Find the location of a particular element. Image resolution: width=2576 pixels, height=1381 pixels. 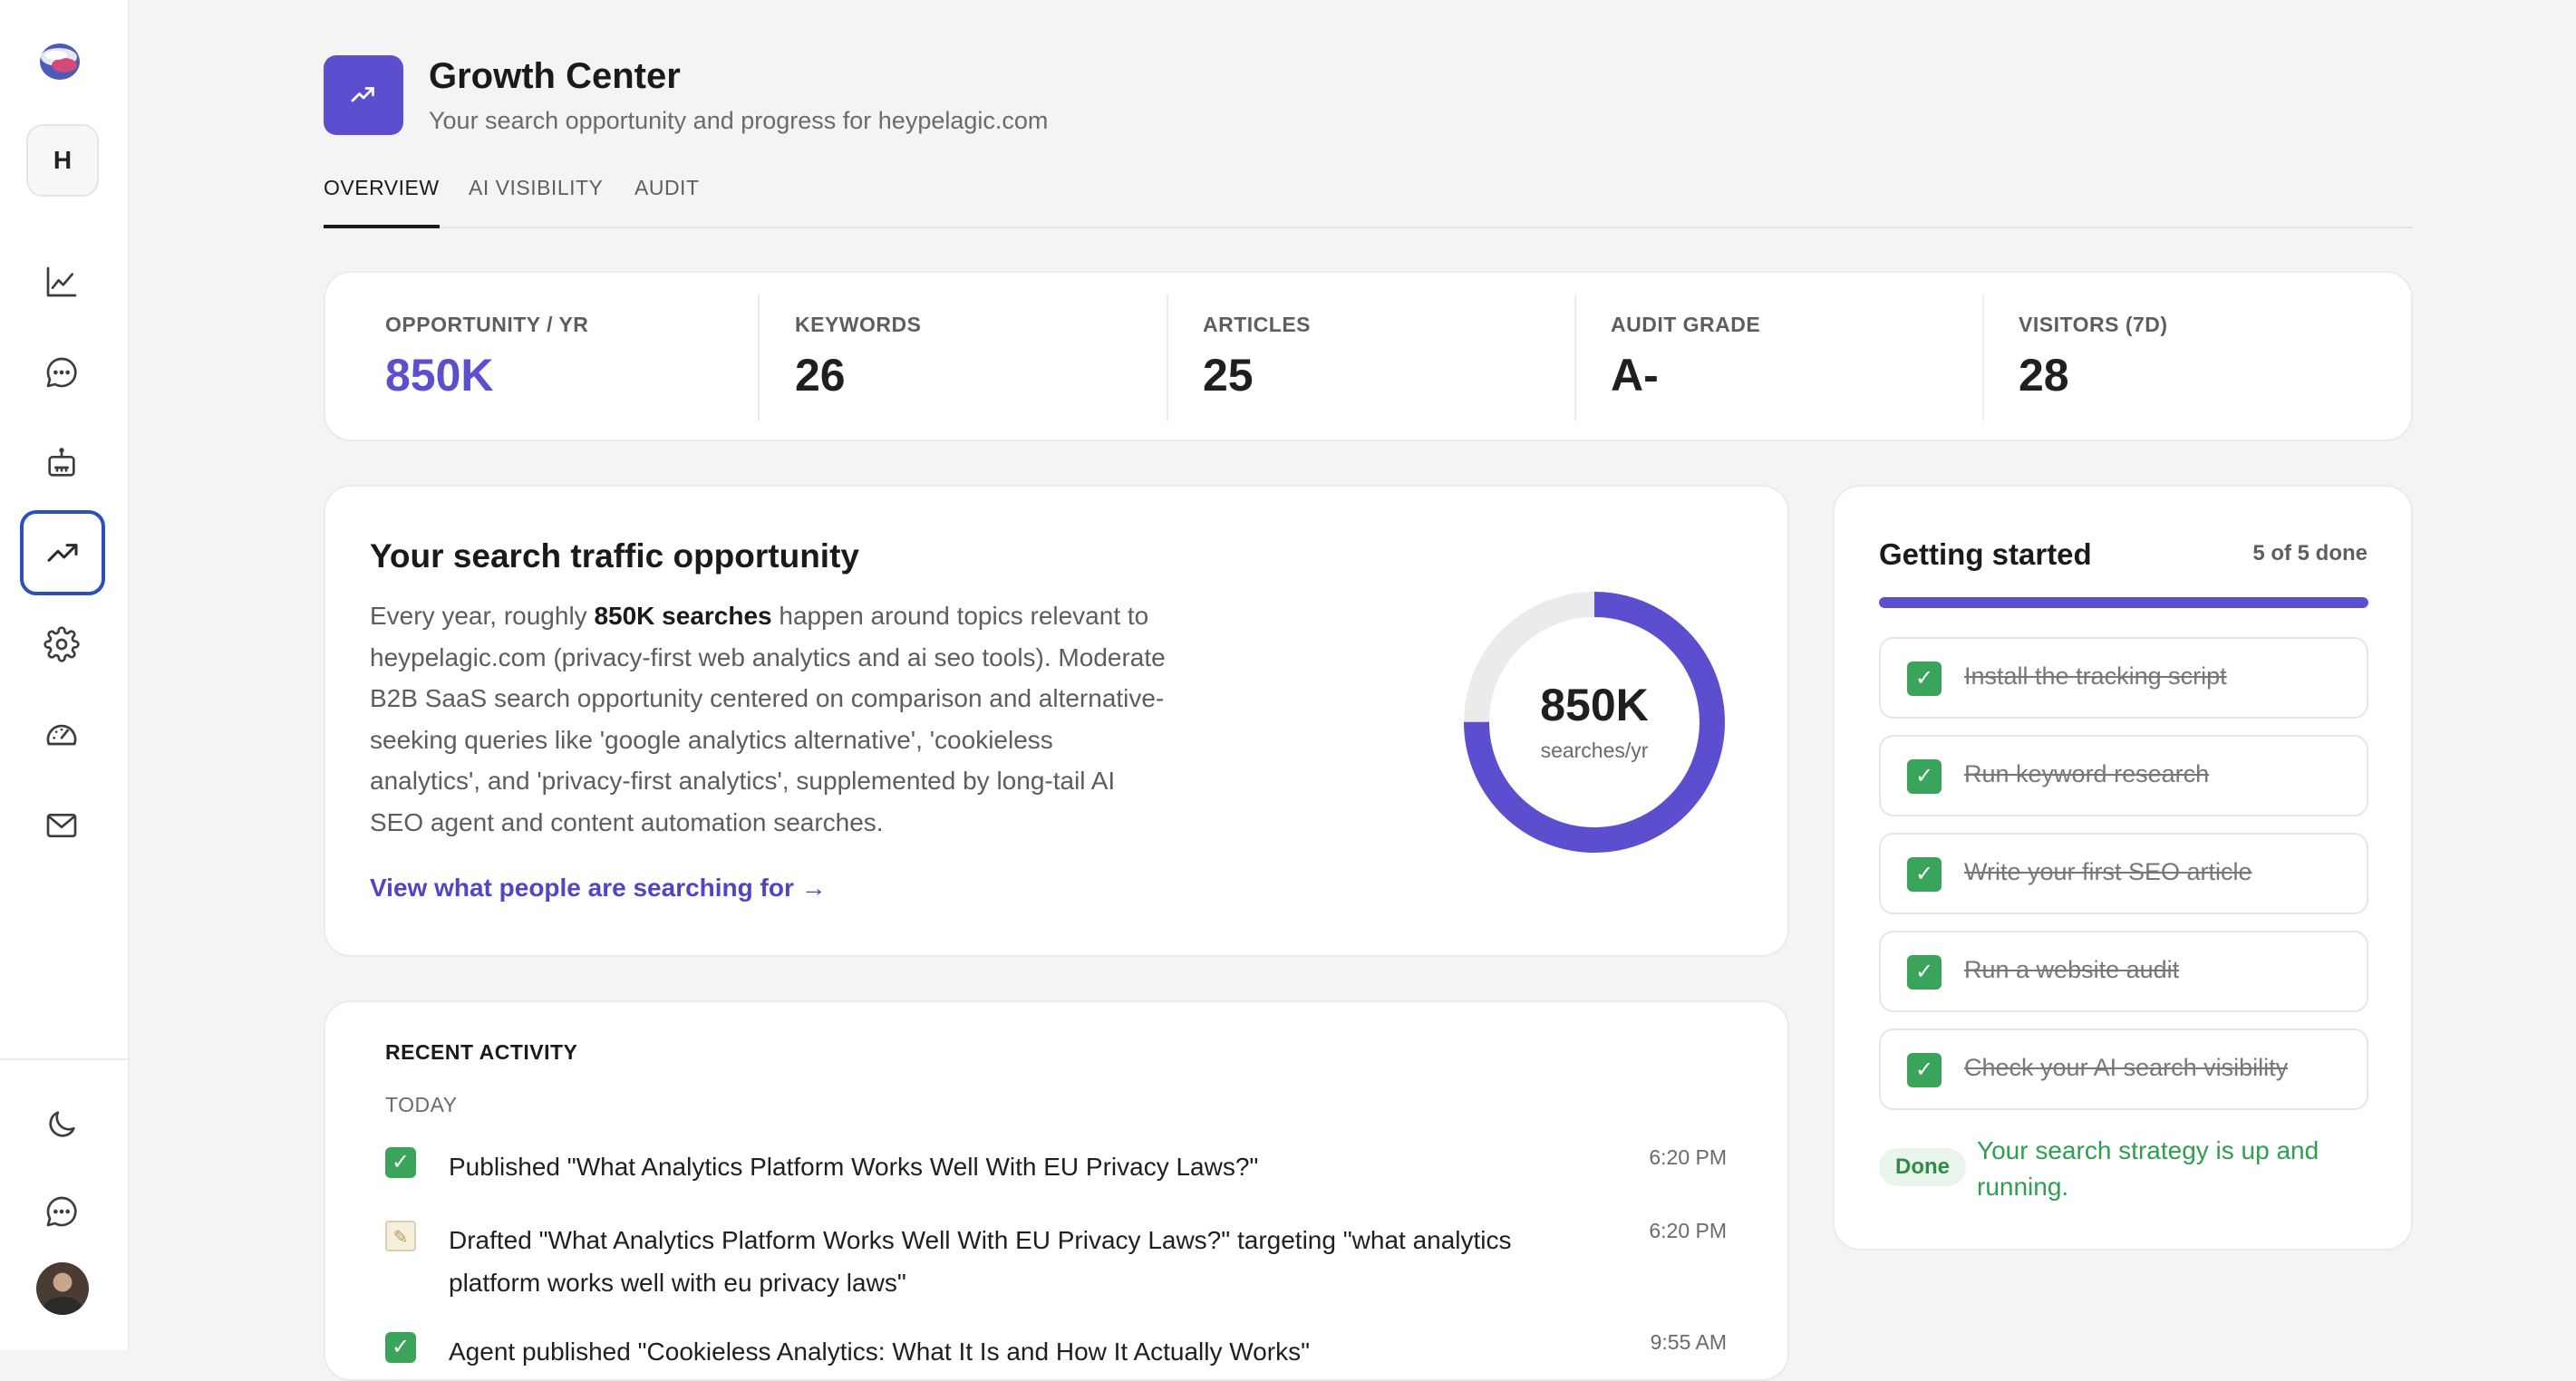

checklist-item-label: Install the tracking script is located at coordinates (2095, 676).